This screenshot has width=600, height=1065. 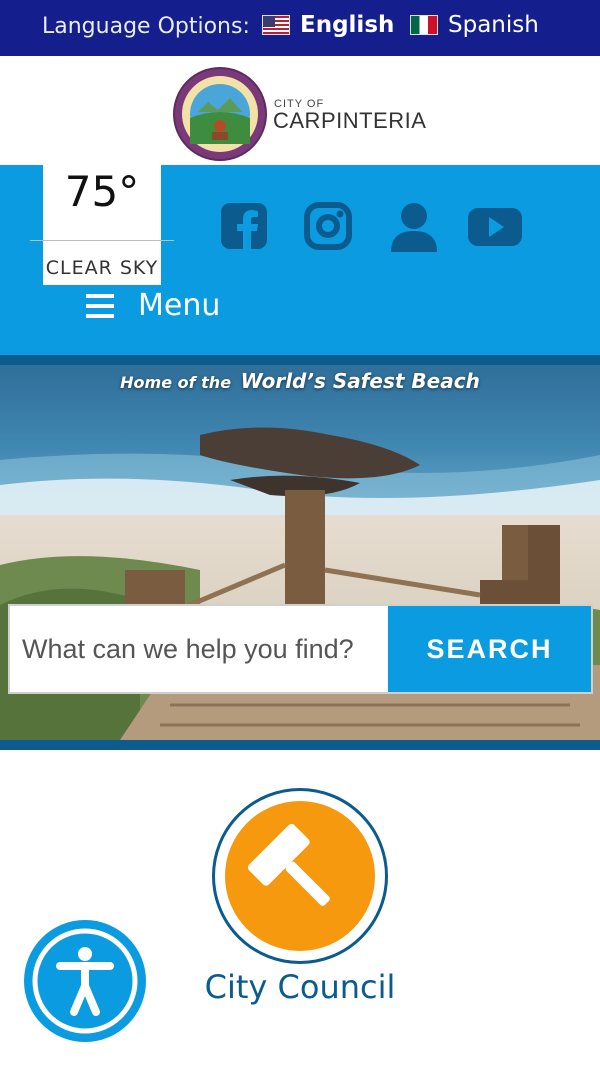 What do you see at coordinates (424, 25) in the screenshot?
I see `mx-flag-icon` at bounding box center [424, 25].